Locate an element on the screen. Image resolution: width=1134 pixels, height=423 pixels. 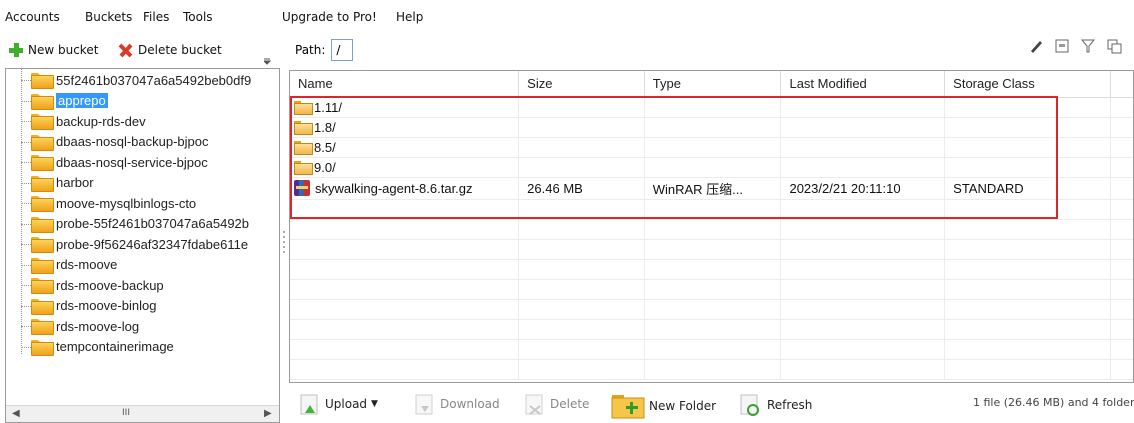
bucket-item: harbor is located at coordinates (62, 183).